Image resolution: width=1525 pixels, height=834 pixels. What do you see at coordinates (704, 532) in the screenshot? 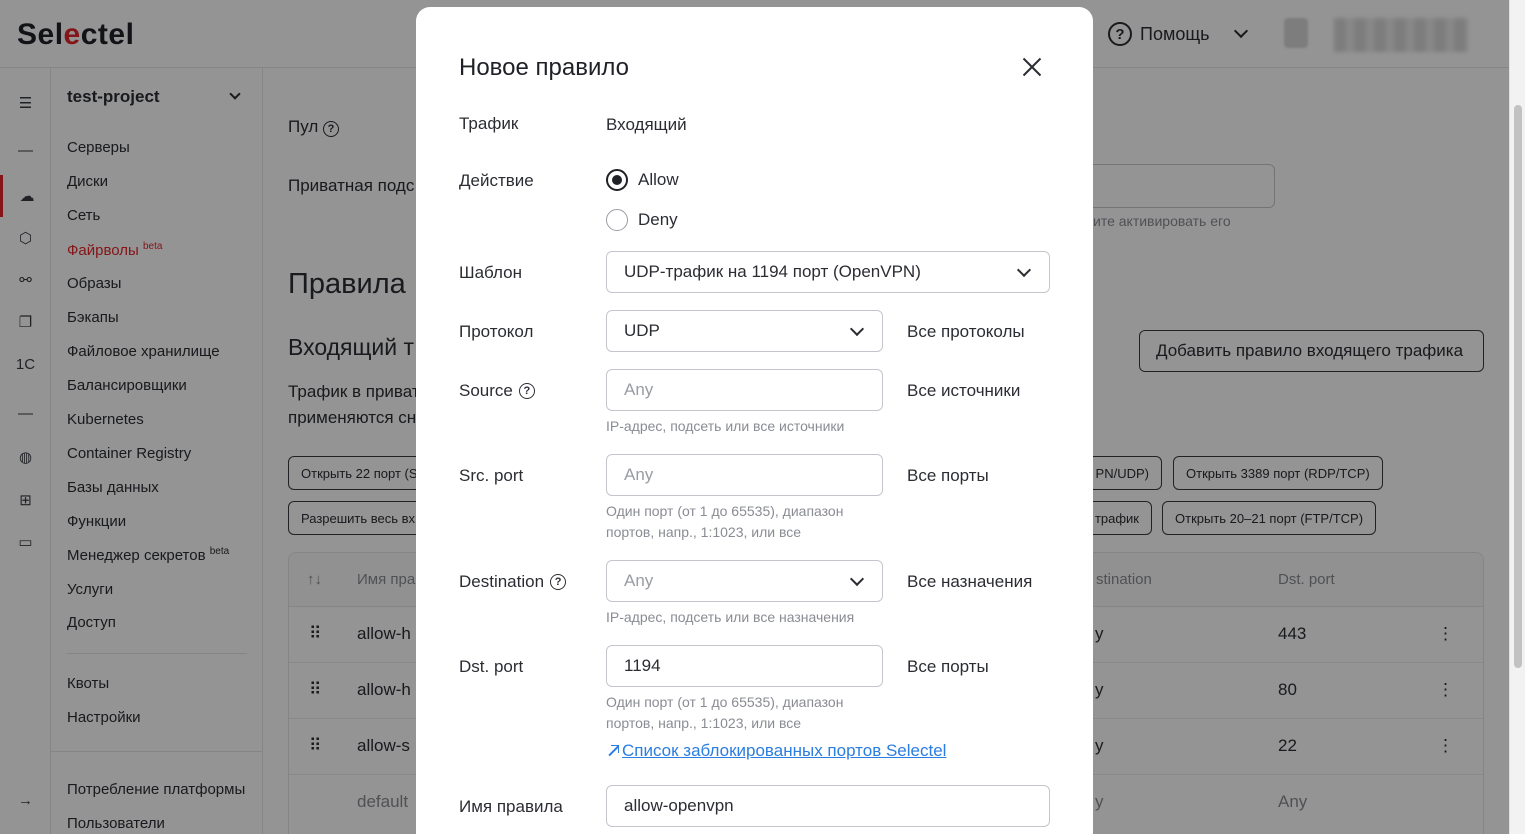
I see `src-port-hint-line2: портов, напр., 1:1023, или все` at bounding box center [704, 532].